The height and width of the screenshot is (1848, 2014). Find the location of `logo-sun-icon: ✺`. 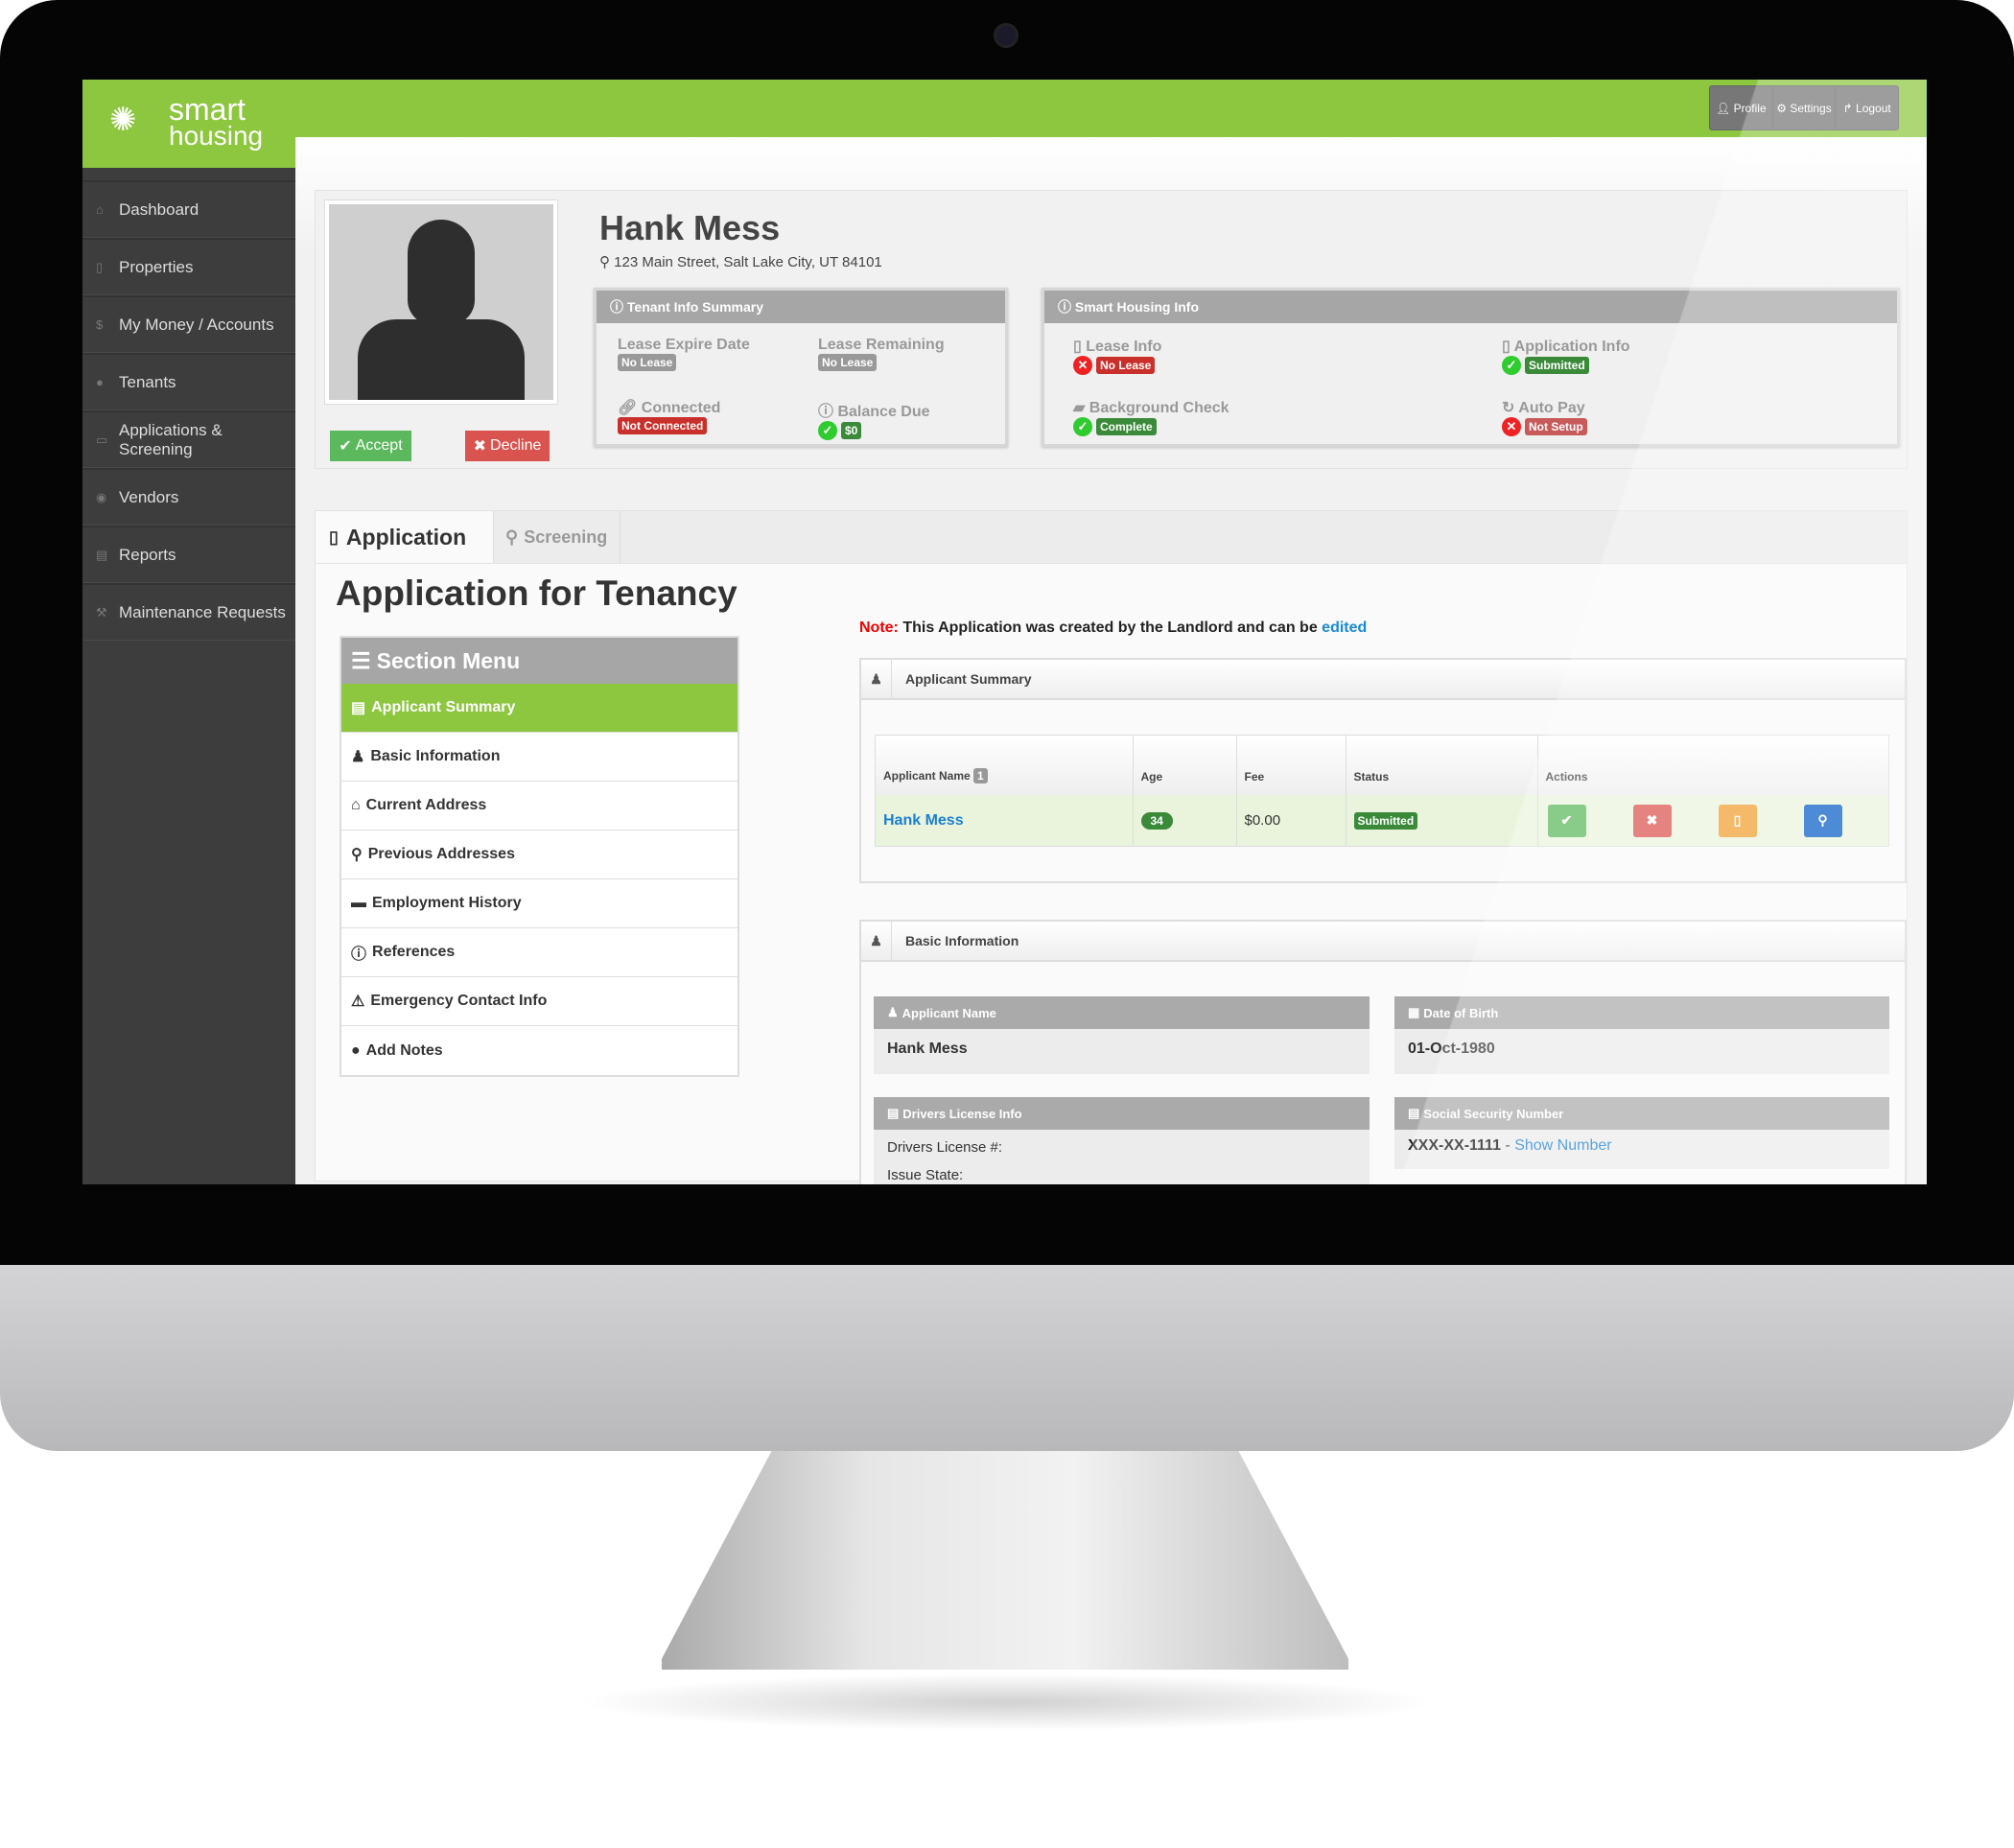

logo-sun-icon: ✺ is located at coordinates (123, 120).